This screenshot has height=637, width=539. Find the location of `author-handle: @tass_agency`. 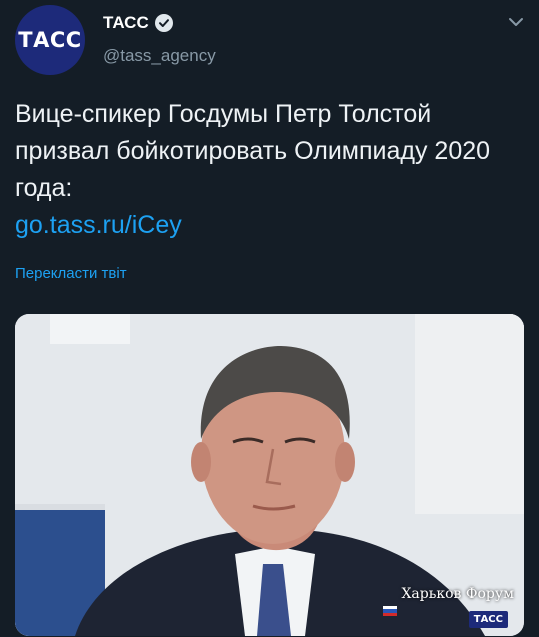

author-handle: @tass_agency is located at coordinates (159, 56).